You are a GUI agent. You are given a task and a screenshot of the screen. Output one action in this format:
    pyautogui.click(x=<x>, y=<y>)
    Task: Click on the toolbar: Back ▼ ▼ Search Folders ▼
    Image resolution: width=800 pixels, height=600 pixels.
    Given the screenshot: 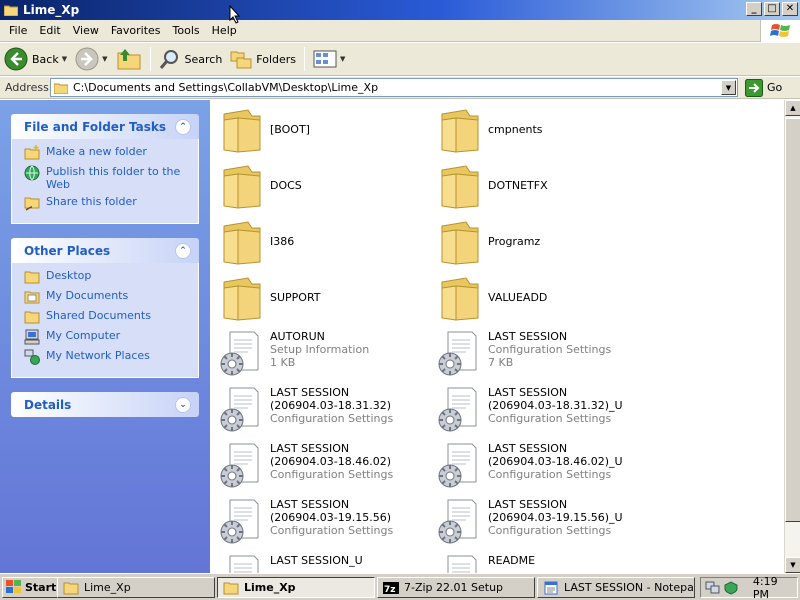 What is the action you would take?
    pyautogui.click(x=400, y=59)
    